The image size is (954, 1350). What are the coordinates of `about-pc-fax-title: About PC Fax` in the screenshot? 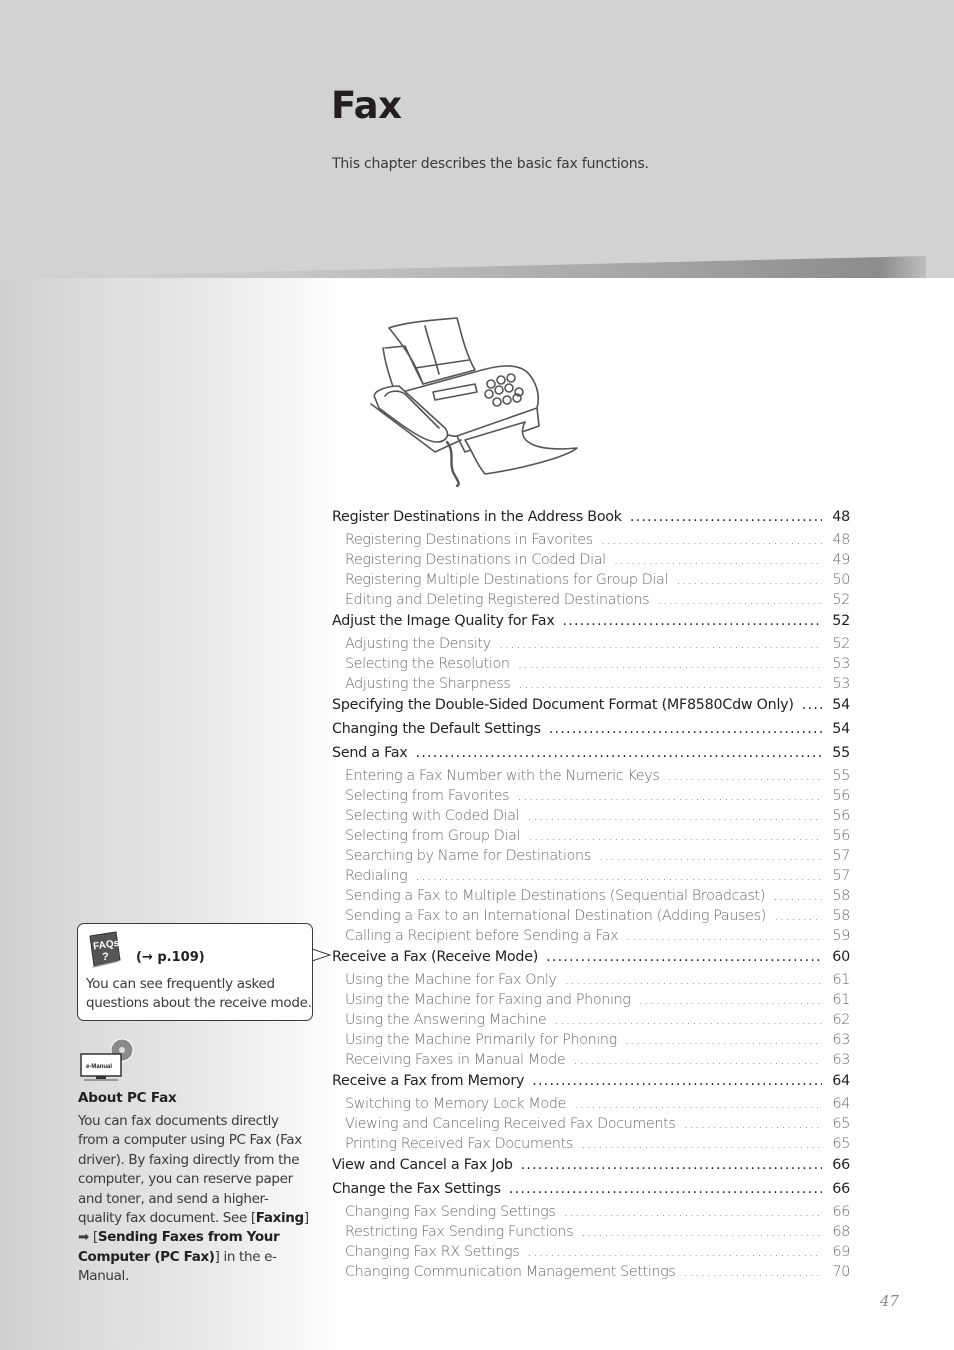 It's located at (127, 1098).